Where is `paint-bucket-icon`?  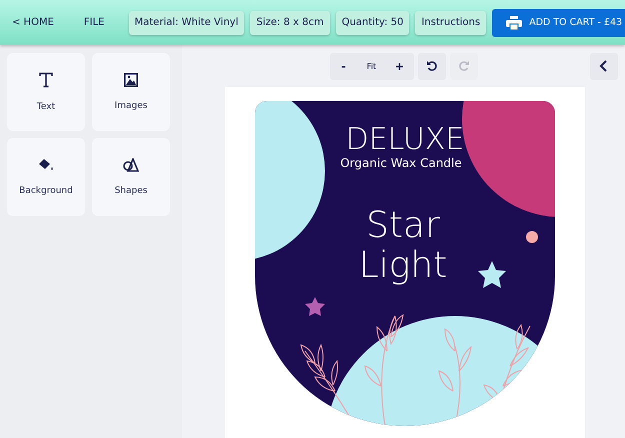
paint-bucket-icon is located at coordinates (46, 165).